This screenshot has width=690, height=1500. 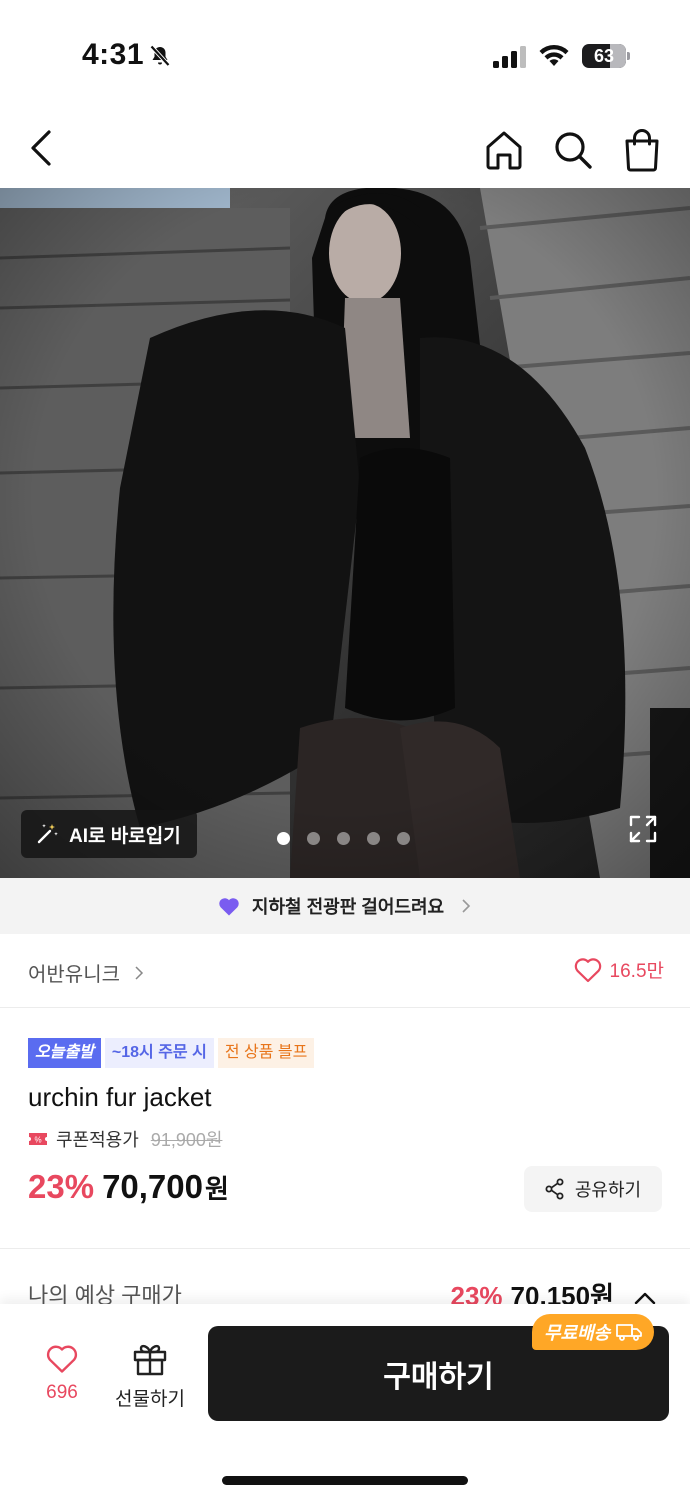 What do you see at coordinates (509, 57) in the screenshot?
I see `signal-icon` at bounding box center [509, 57].